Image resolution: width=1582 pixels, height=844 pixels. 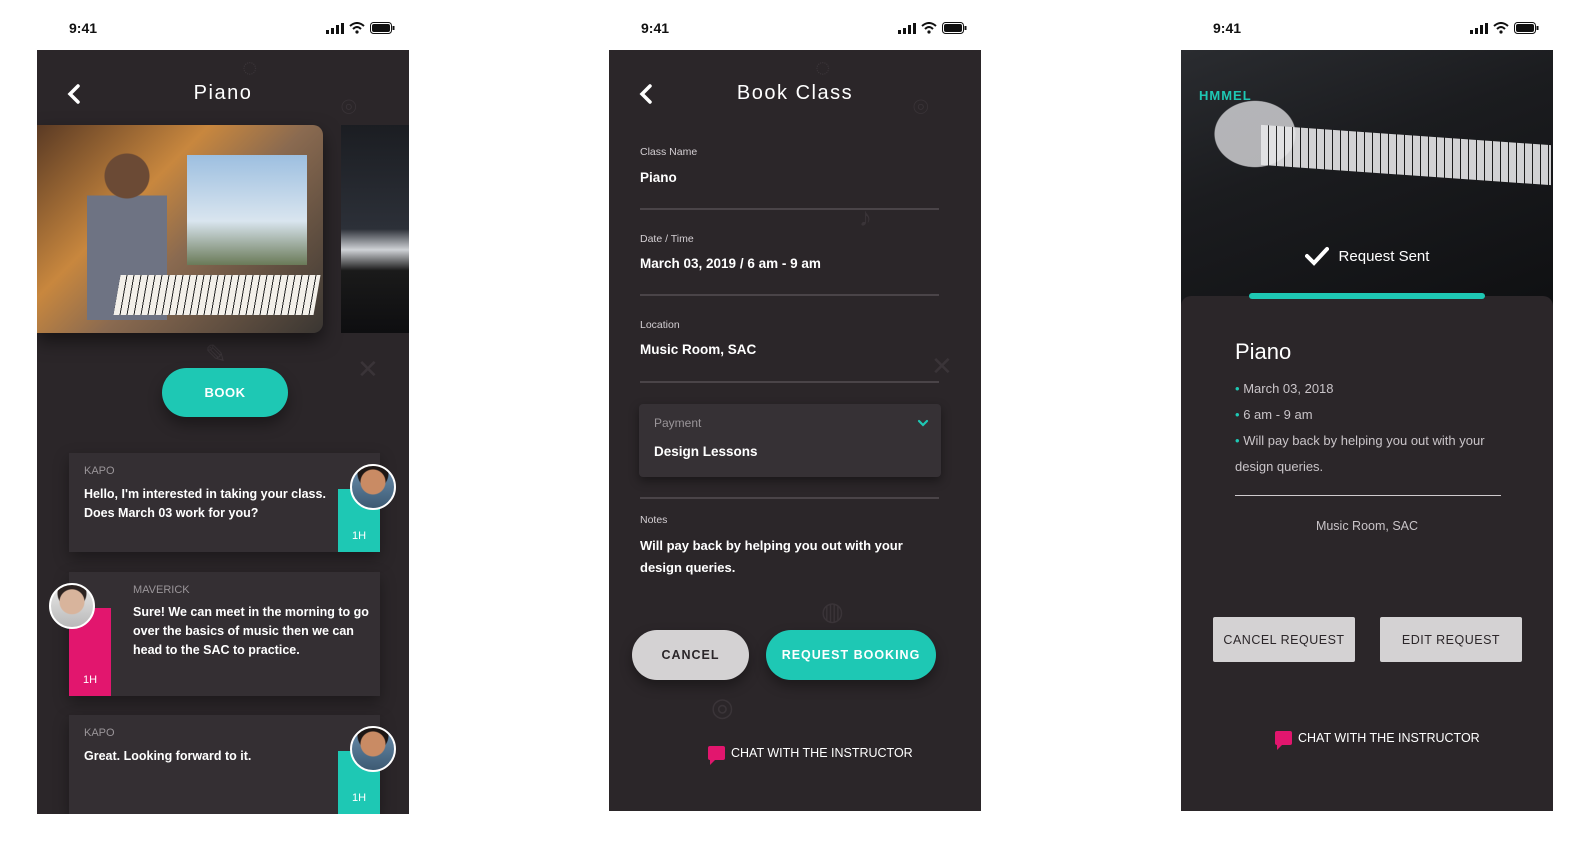 I want to click on cancel-request-button: CANCEL REQUEST, so click(x=1284, y=639).